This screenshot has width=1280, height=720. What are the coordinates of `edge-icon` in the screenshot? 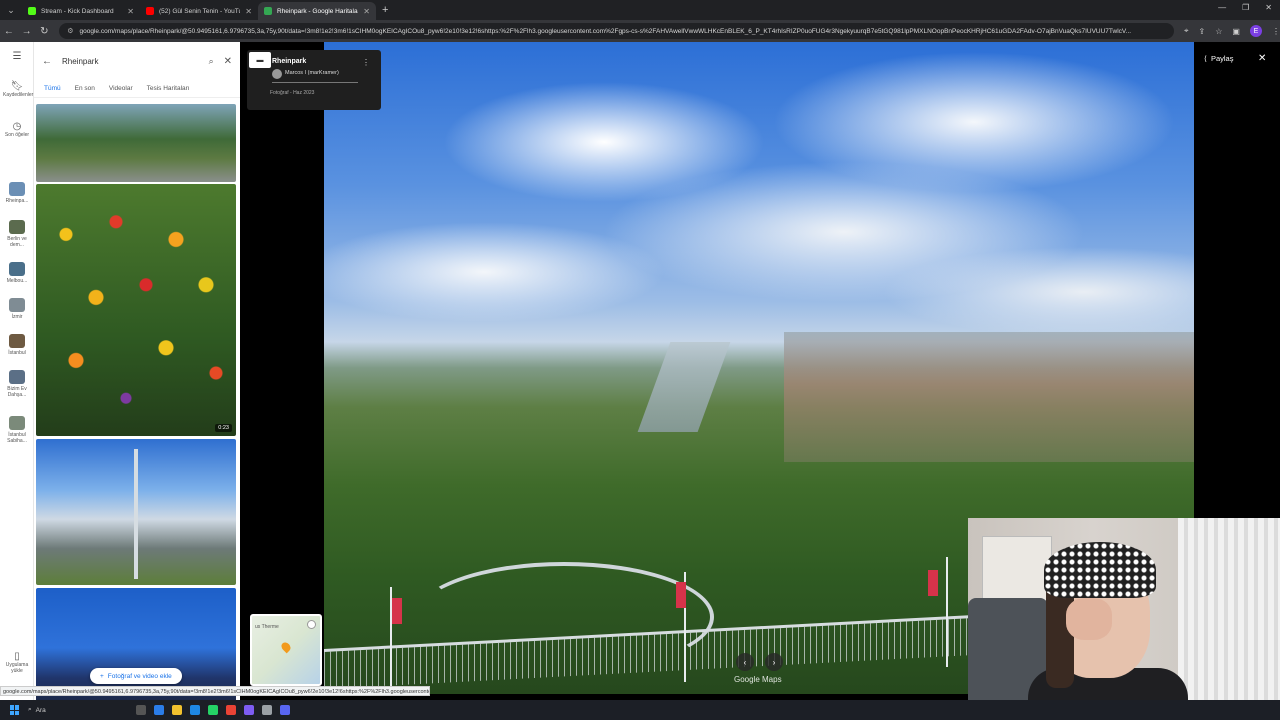 It's located at (159, 710).